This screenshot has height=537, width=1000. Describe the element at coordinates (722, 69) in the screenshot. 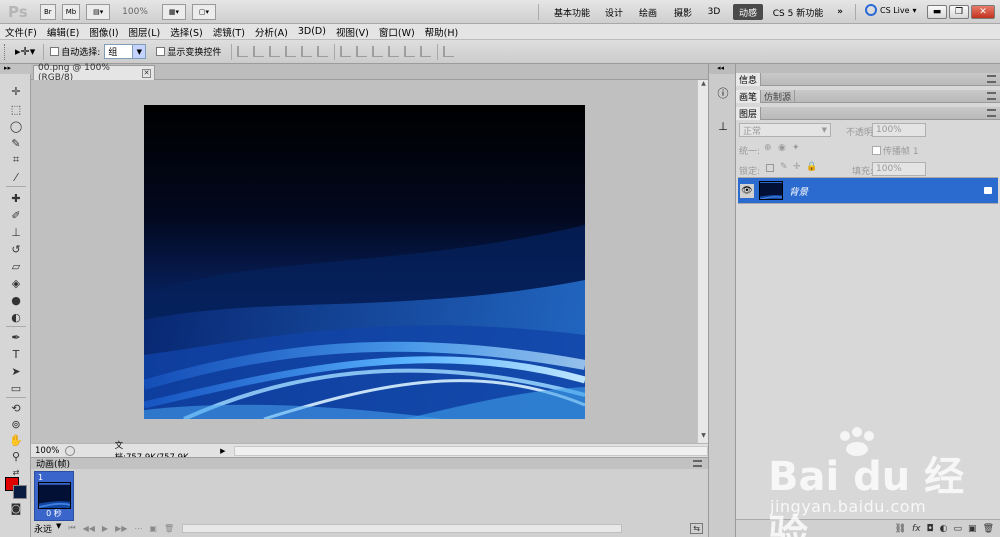

I see `dock-collapse-icon: ◂◂` at that location.